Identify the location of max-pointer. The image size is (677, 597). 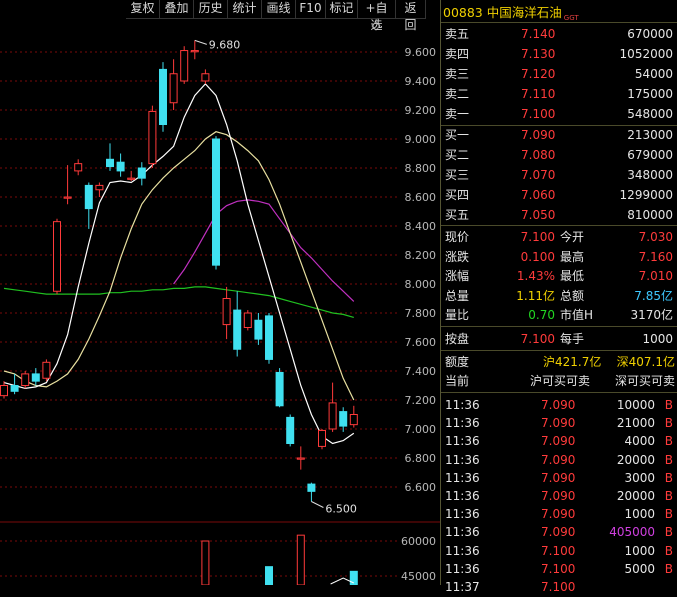
(200, 42).